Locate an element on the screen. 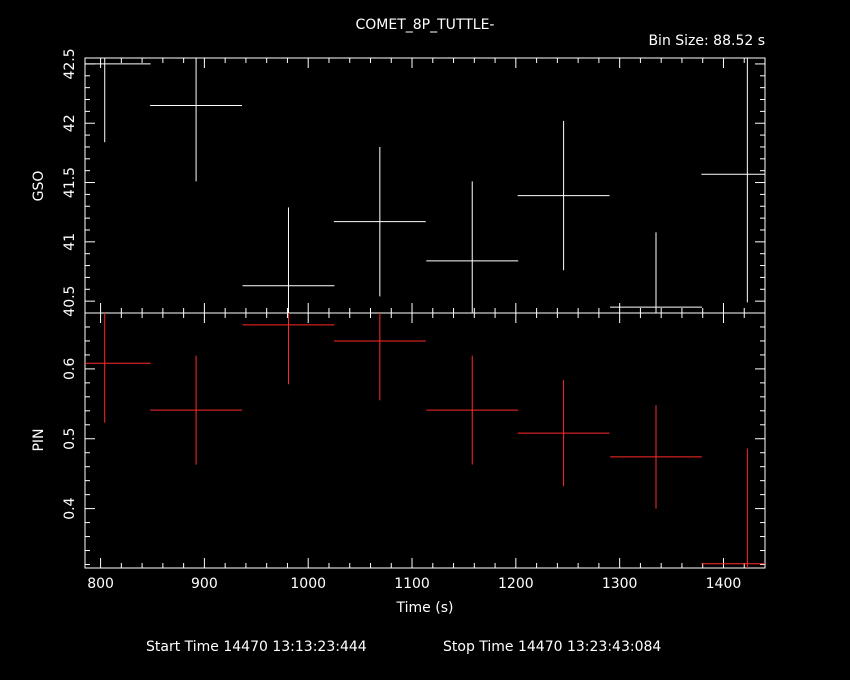 This screenshot has height=680, width=850. time-axis-ticks: 800 900 1000 1100 1200 1300 1400 is located at coordinates (414, 584).